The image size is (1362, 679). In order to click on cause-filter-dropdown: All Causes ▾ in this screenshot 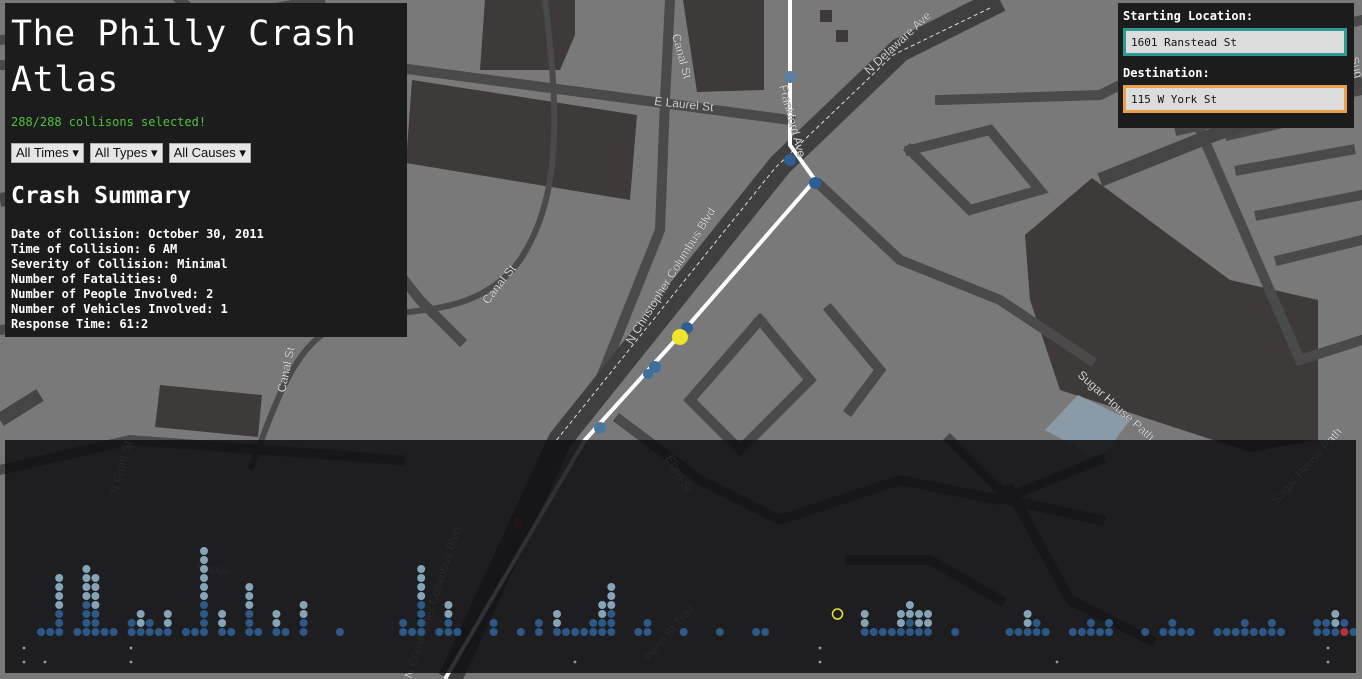, I will do `click(209, 153)`.